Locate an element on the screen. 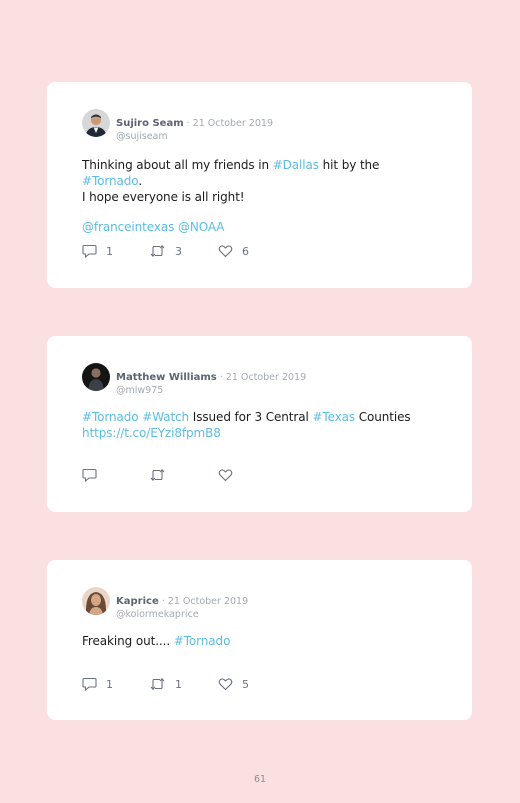 The image size is (520, 803). author-name: Sujiro Seam is located at coordinates (150, 123).